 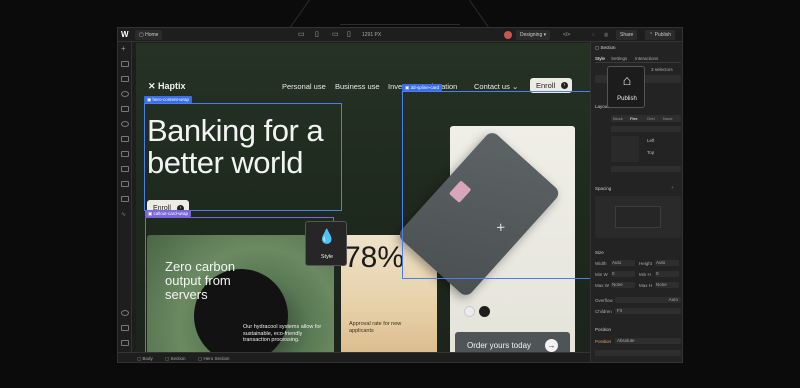 I want to click on style-widget-label: Style, so click(x=327, y=257).